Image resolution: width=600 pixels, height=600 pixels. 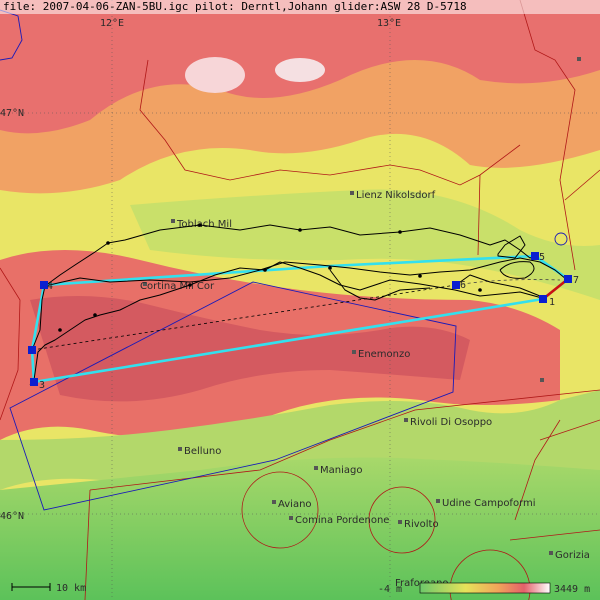 What do you see at coordinates (572, 589) in the screenshot?
I see `legend-max: 3449 m` at bounding box center [572, 589].